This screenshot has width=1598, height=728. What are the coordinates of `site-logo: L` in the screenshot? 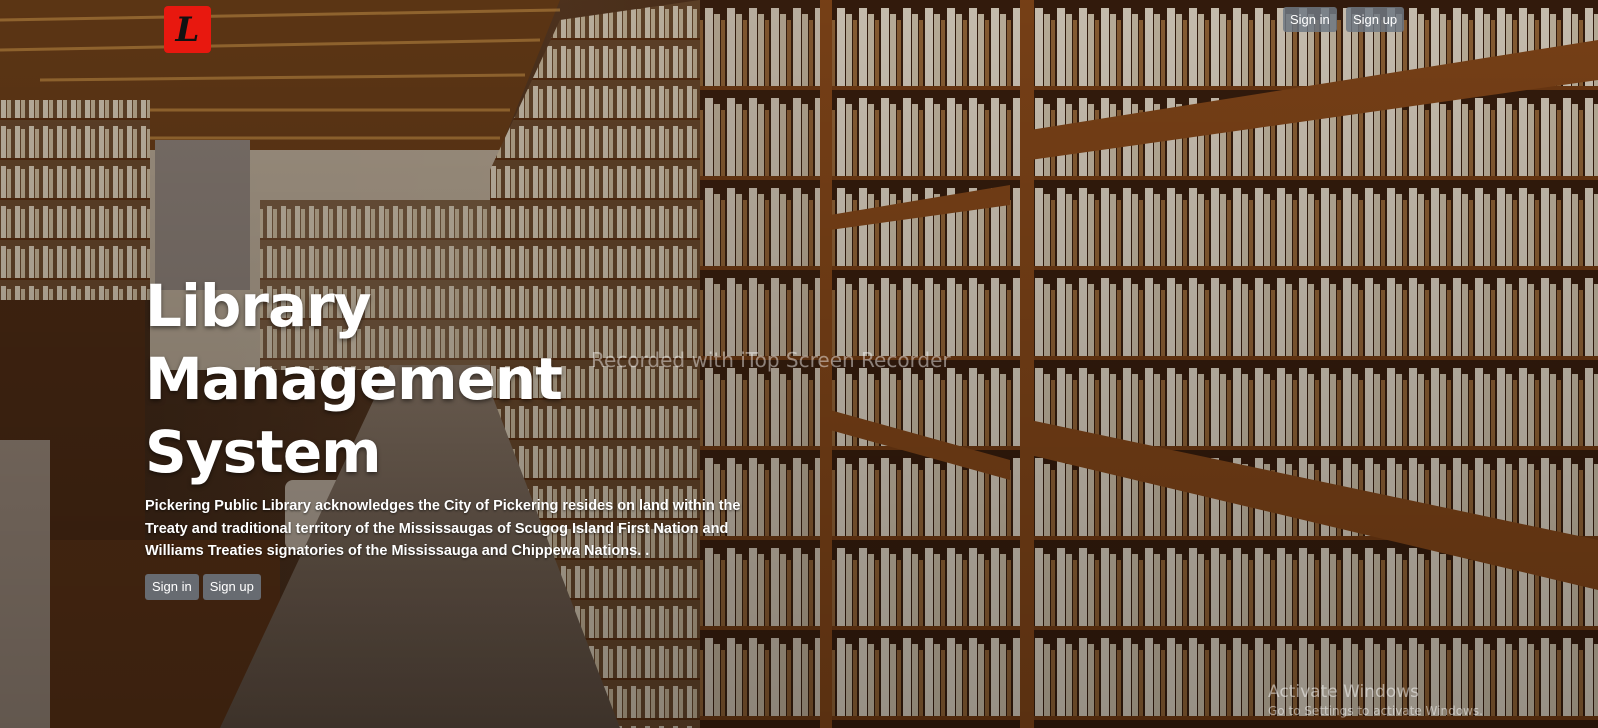 It's located at (187, 29).